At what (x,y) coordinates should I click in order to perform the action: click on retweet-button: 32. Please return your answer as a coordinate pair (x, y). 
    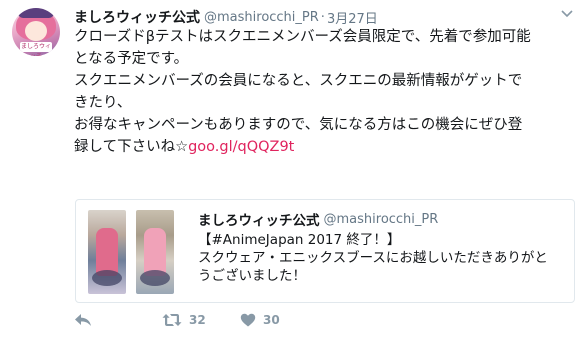
    Looking at the image, I should click on (201, 320).